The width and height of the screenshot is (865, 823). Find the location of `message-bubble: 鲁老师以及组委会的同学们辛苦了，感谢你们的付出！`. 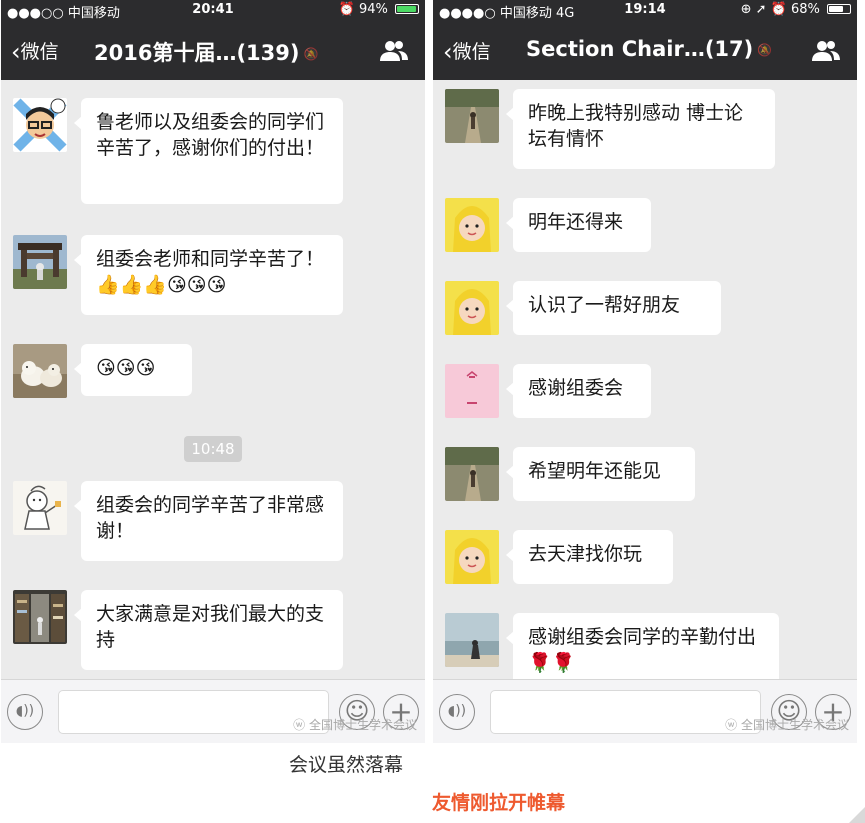

message-bubble: 鲁老师以及组委会的同学们辛苦了，感谢你们的付出！ is located at coordinates (208, 151).